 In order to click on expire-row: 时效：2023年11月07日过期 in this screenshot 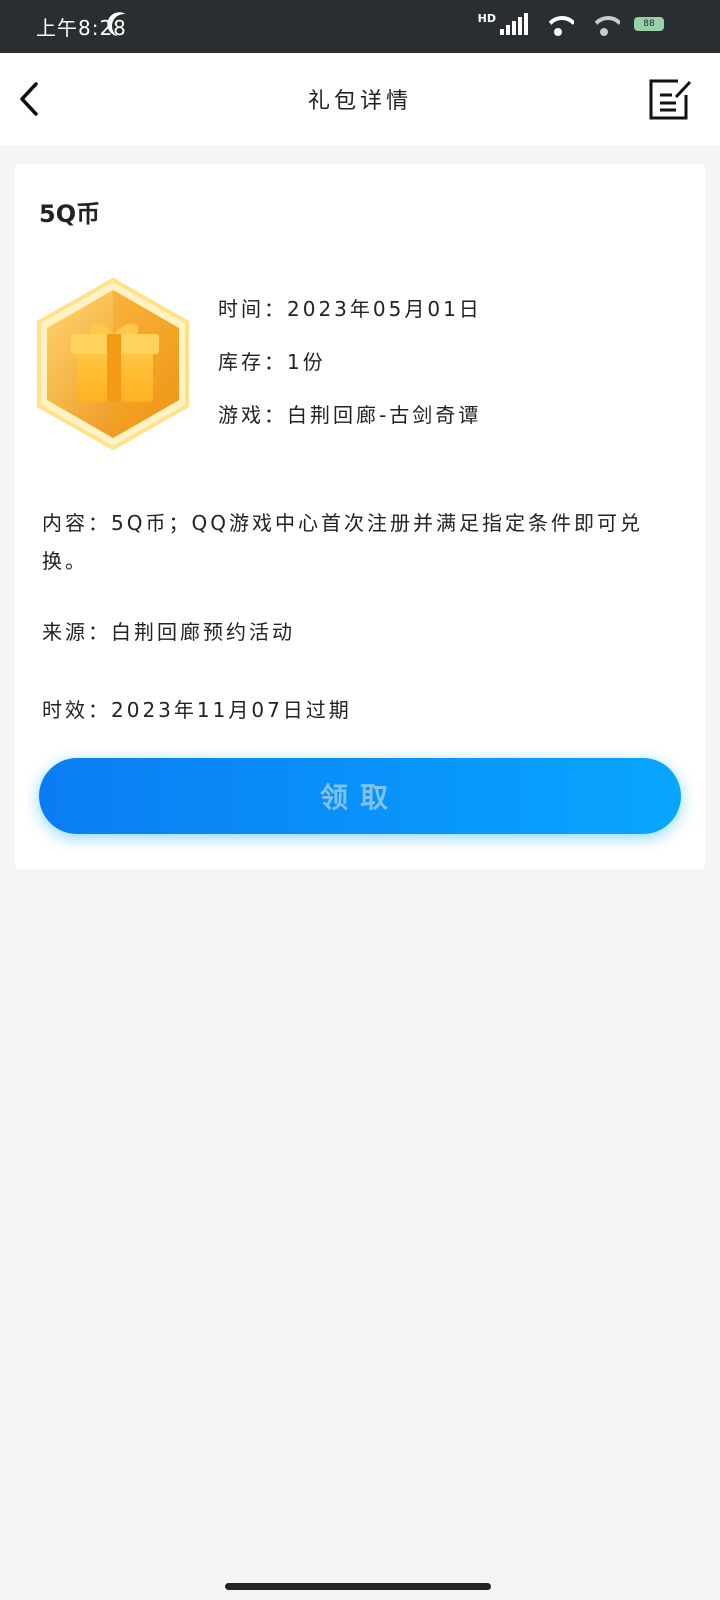, I will do `click(197, 708)`.